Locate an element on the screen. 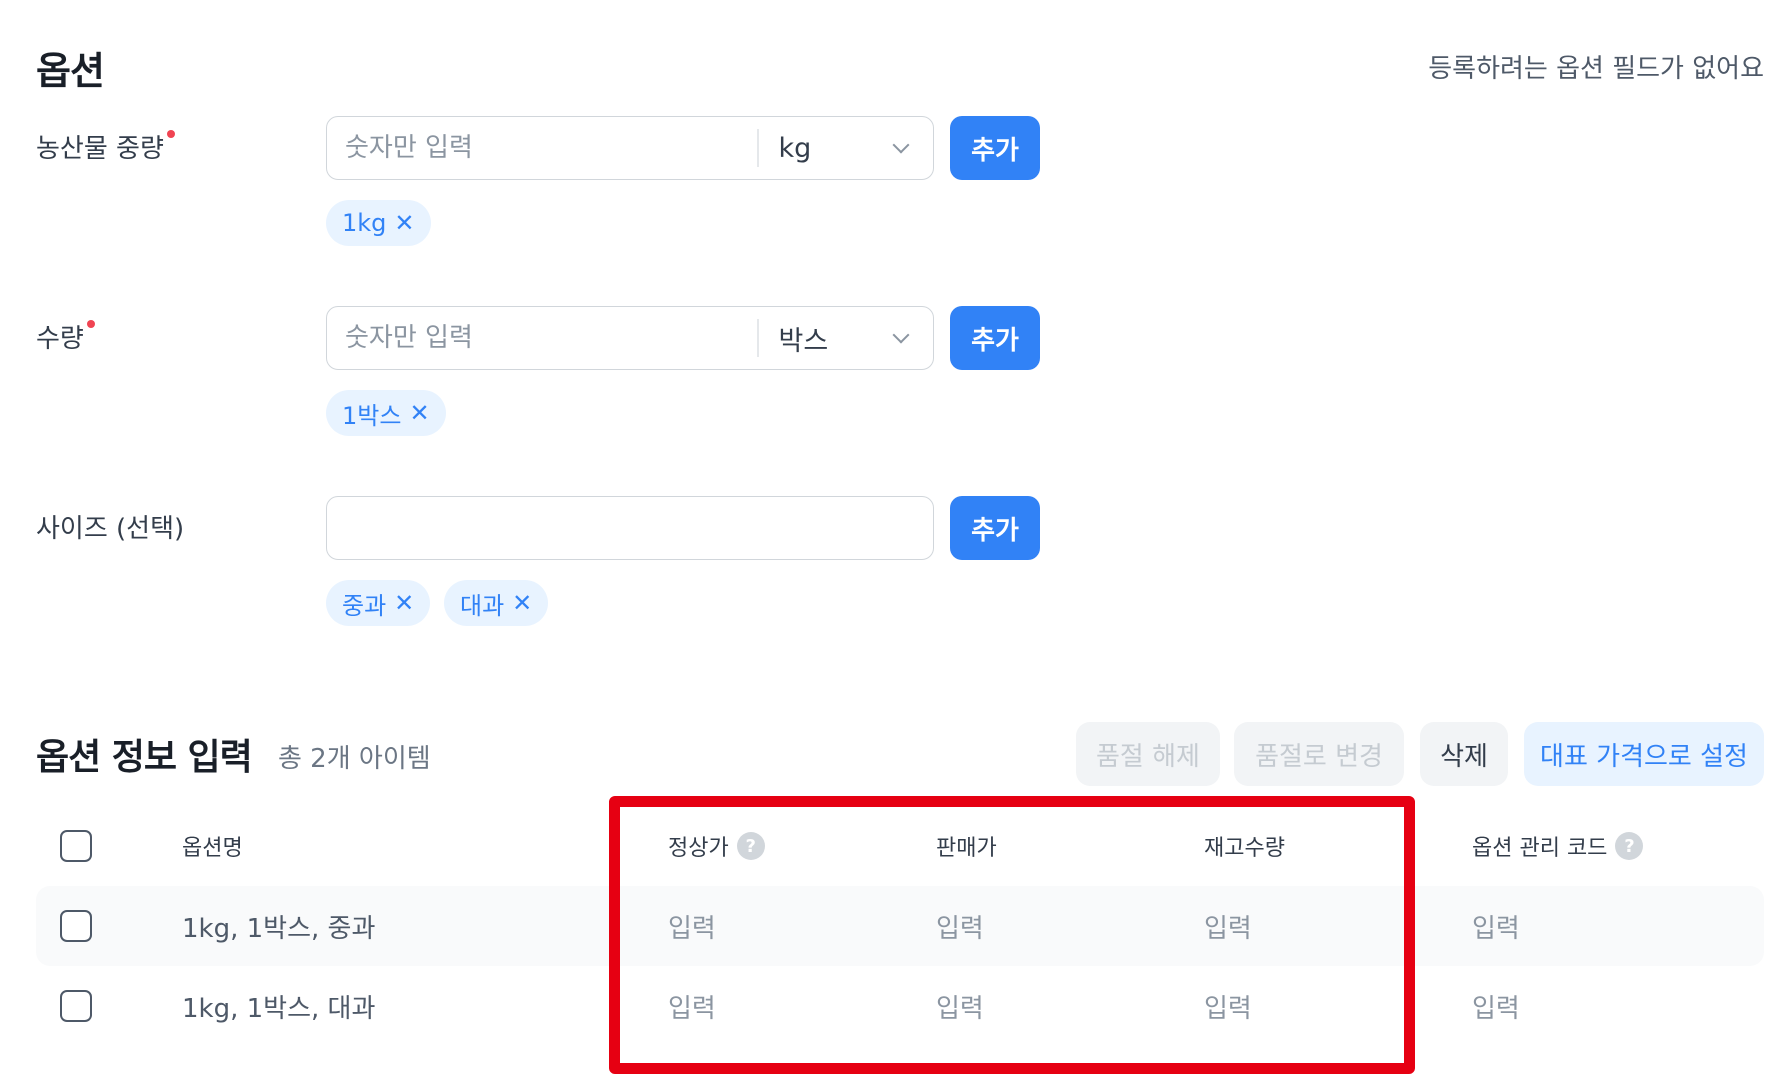 This screenshot has width=1784, height=1078. item-count: 총 2개 아이템 is located at coordinates (354, 759).